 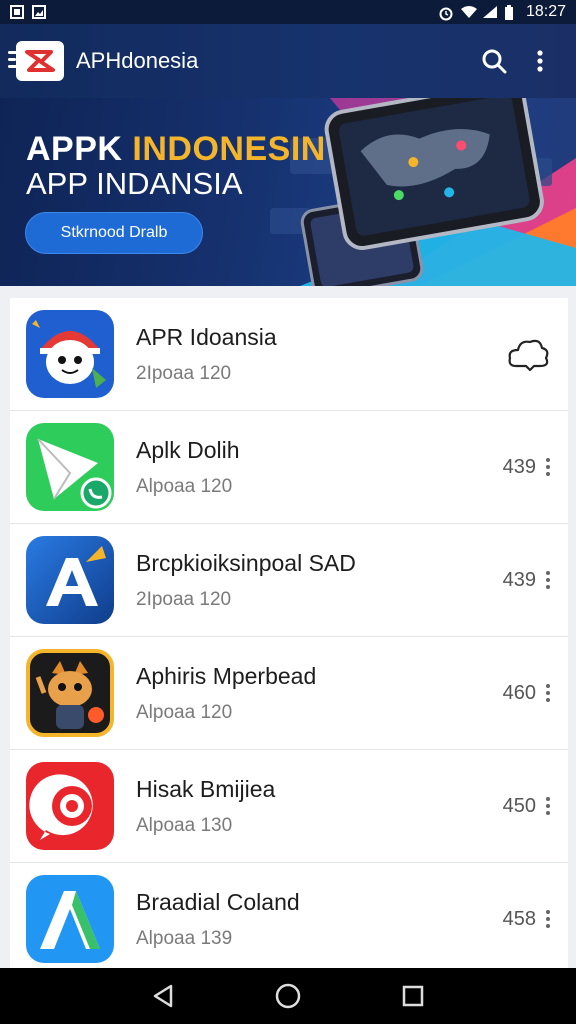 What do you see at coordinates (70, 467) in the screenshot?
I see `messenger-icon` at bounding box center [70, 467].